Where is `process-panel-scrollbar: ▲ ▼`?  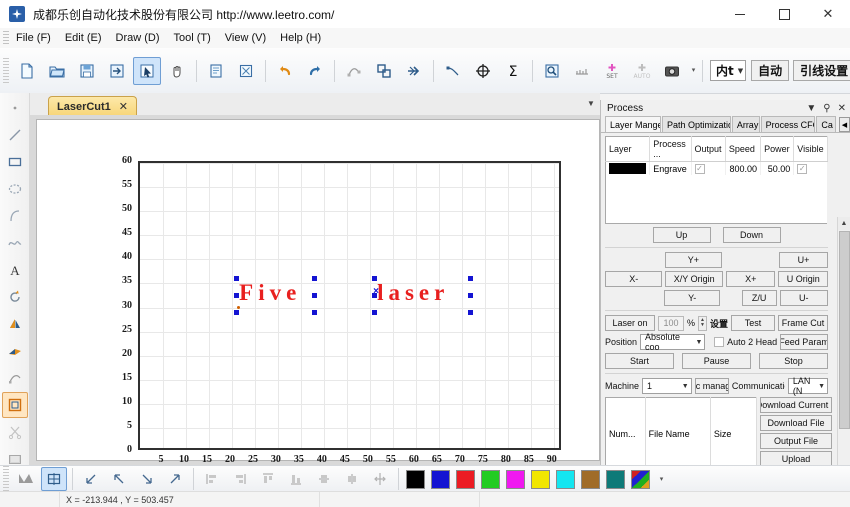 process-panel-scrollbar: ▲ ▼ is located at coordinates (843, 362).